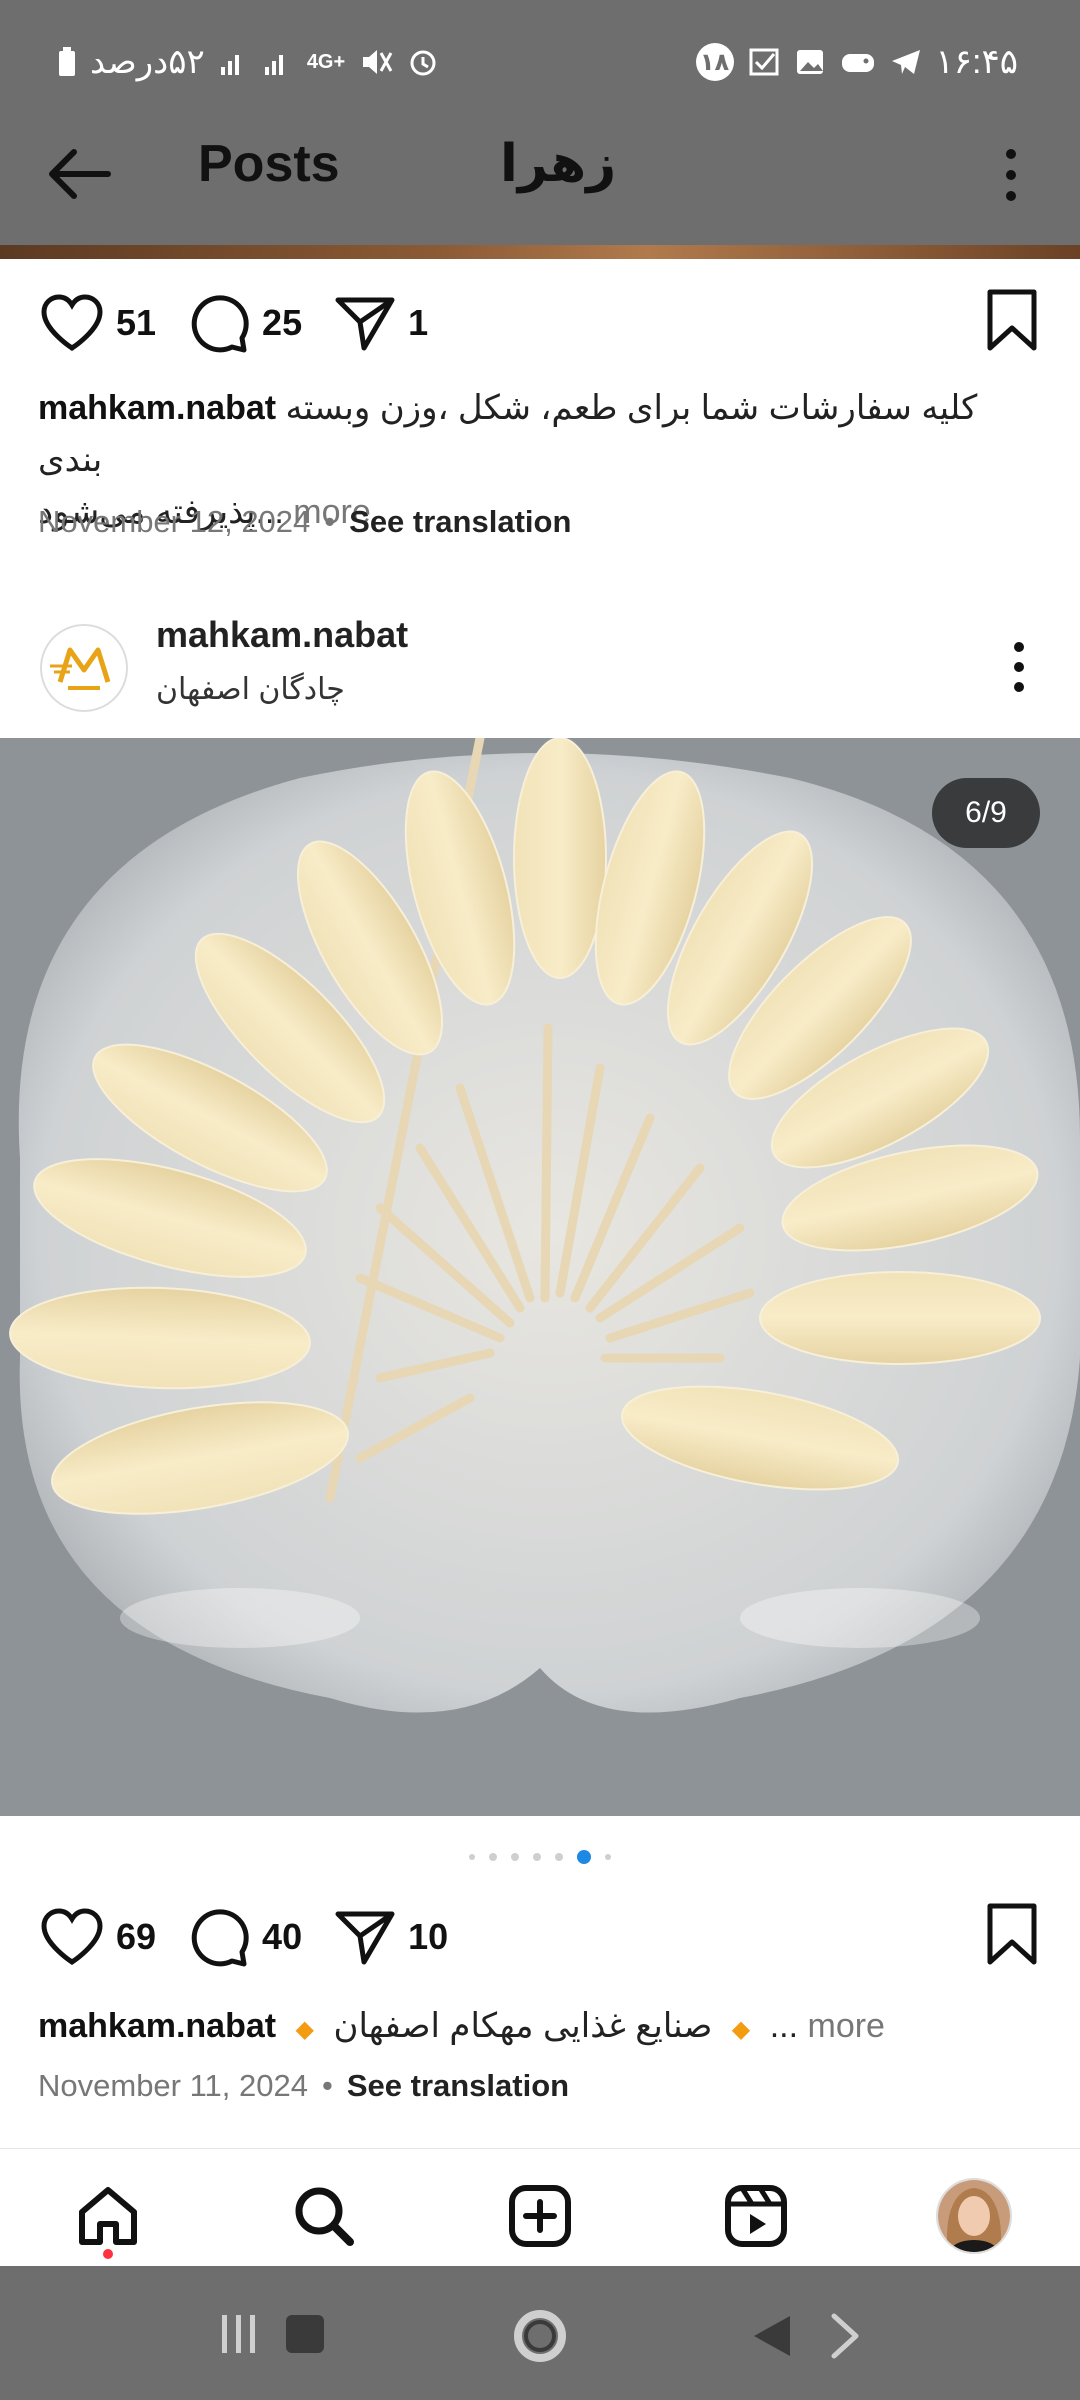 This screenshot has width=1080, height=2400. What do you see at coordinates (174, 521) in the screenshot?
I see `post-date: November 12, 2024` at bounding box center [174, 521].